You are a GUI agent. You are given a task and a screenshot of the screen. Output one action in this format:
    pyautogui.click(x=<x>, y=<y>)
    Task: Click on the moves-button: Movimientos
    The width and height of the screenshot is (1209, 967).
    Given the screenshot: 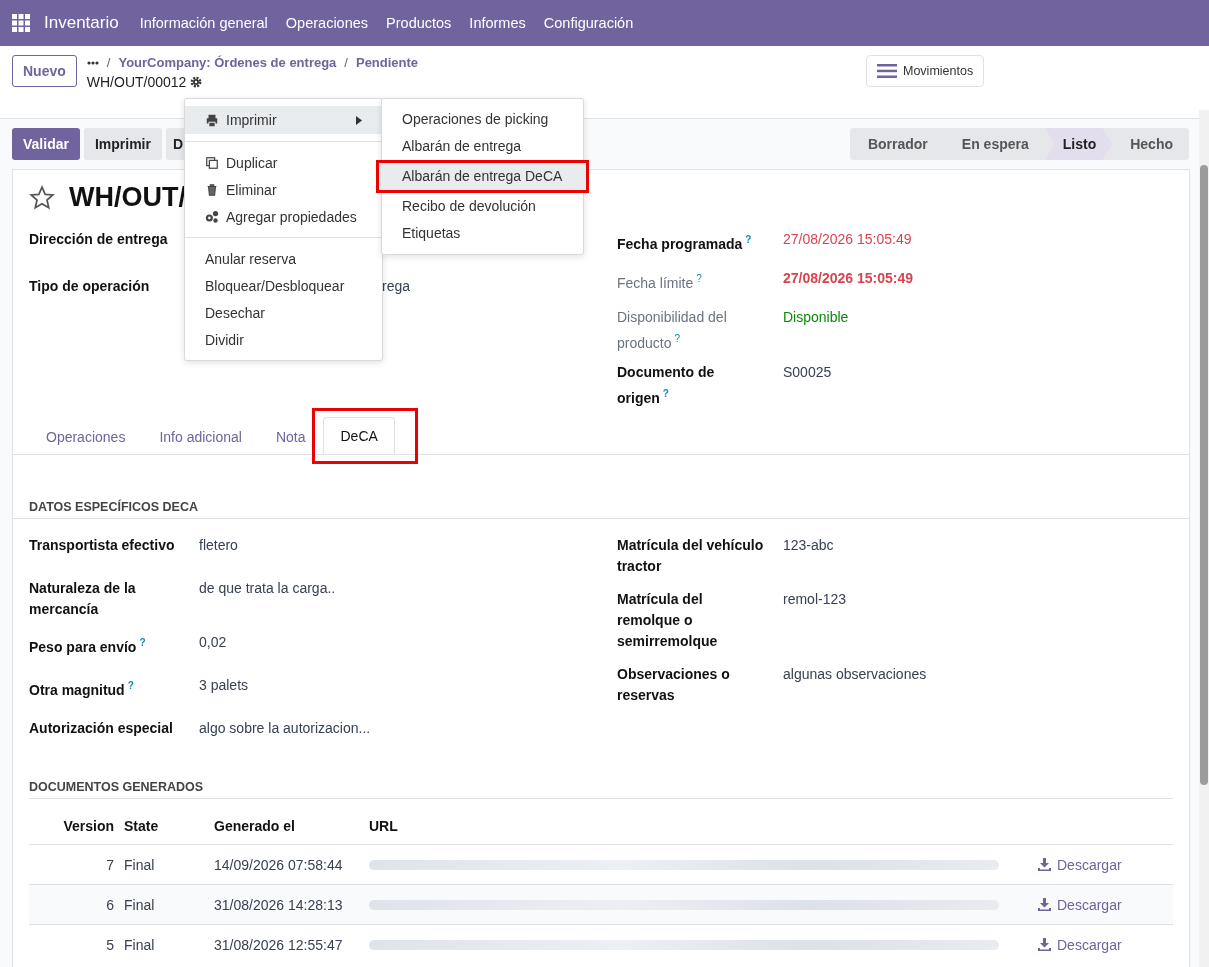 What is the action you would take?
    pyautogui.click(x=925, y=71)
    